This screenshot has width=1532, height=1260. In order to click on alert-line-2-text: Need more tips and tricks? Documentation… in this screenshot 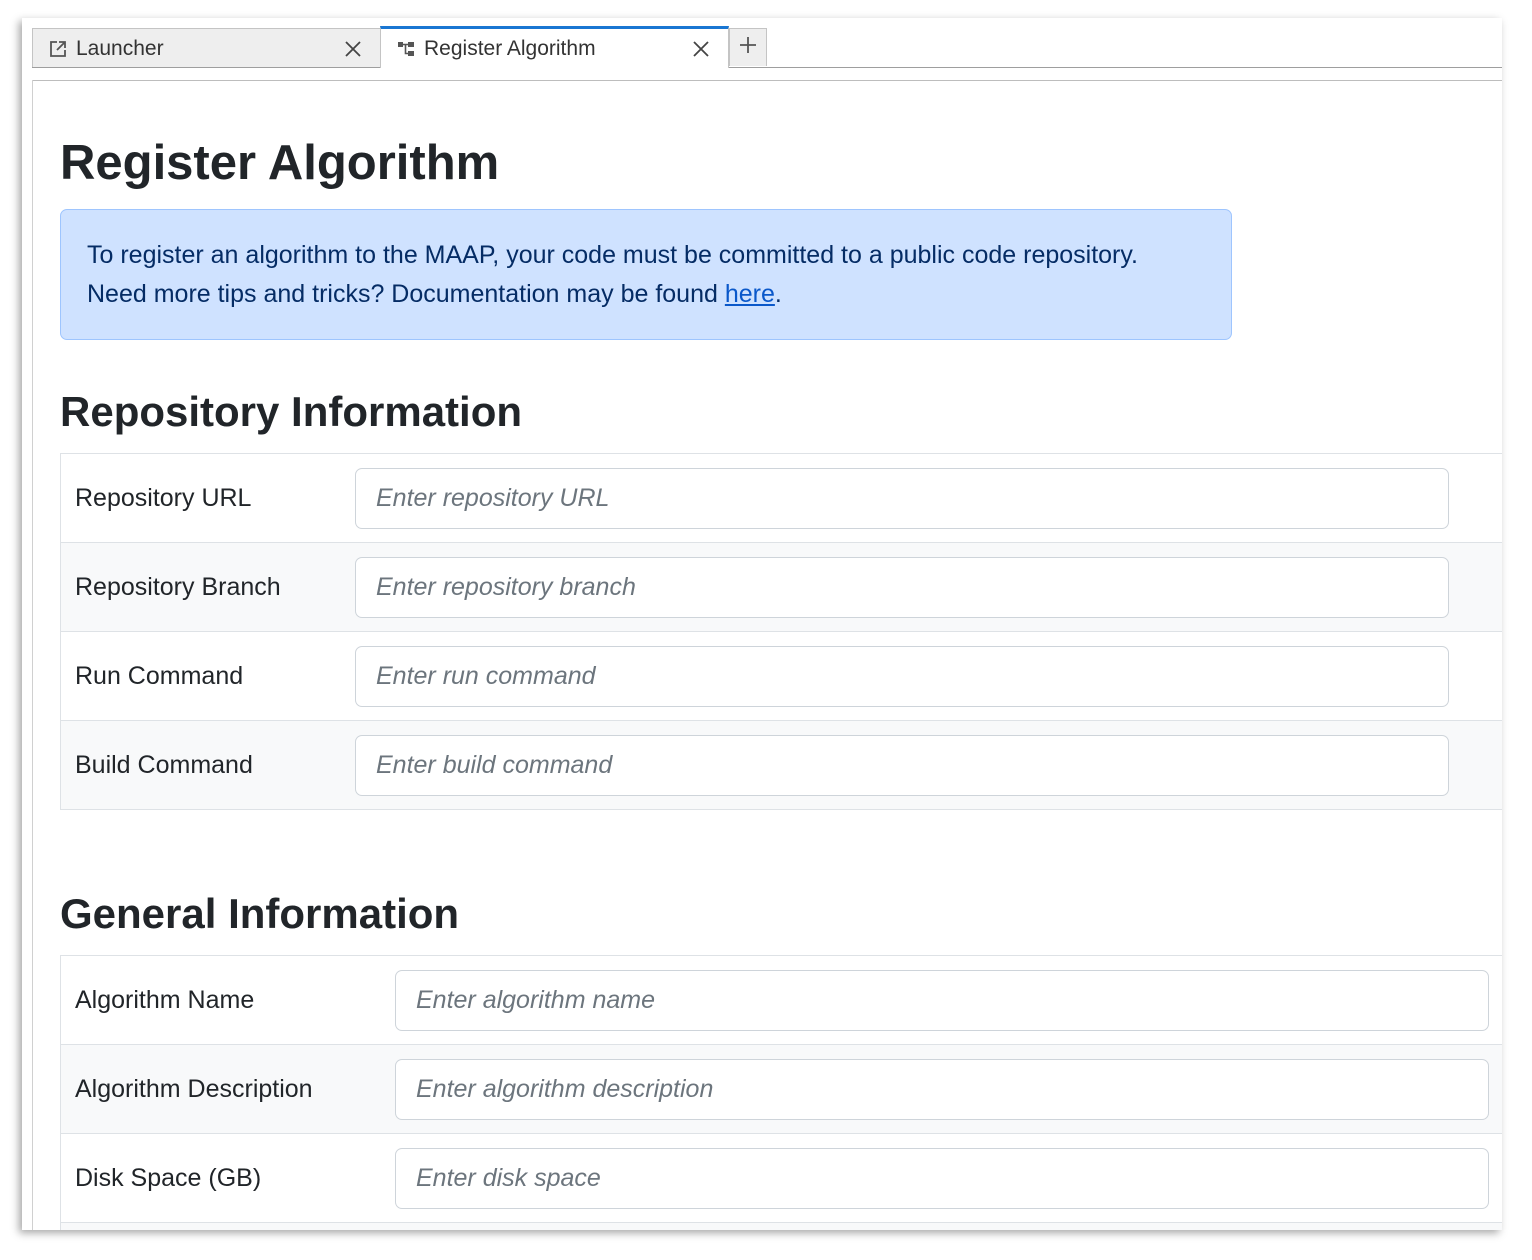, I will do `click(406, 294)`.